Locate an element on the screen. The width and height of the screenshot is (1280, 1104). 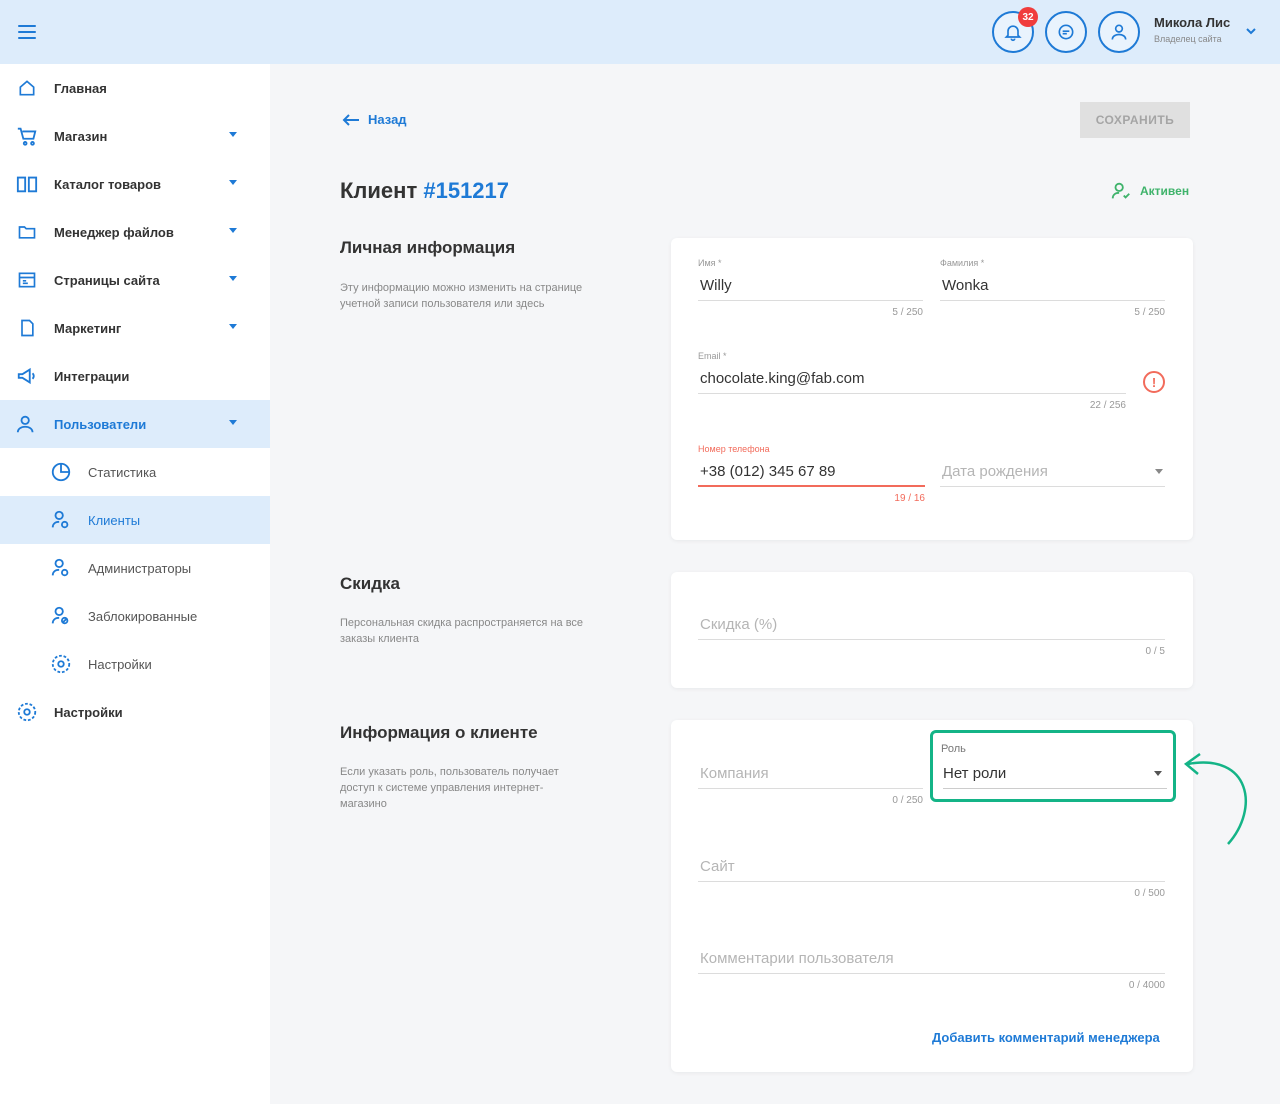
sidebar-item-users: Пользователи is located at coordinates (135, 424).